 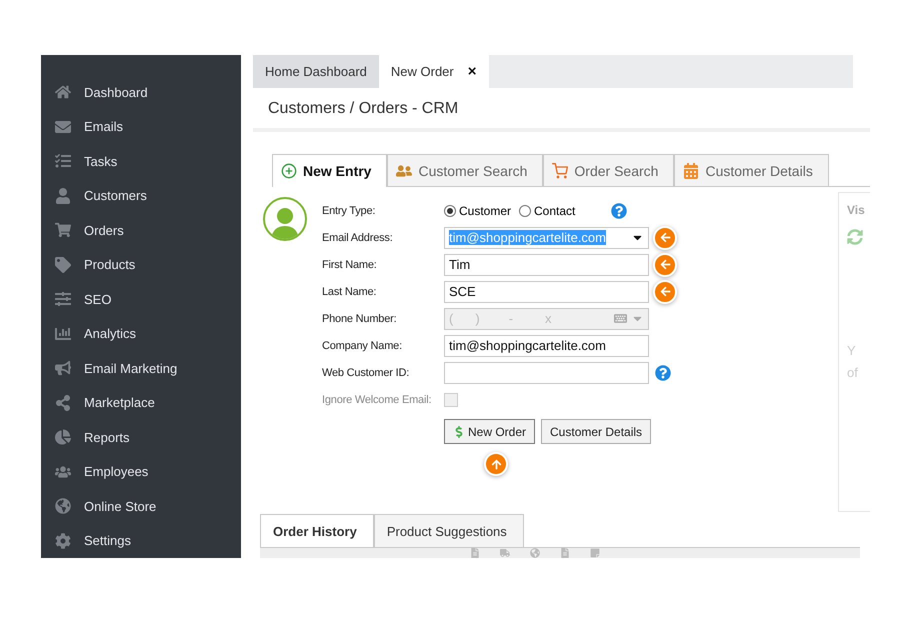 What do you see at coordinates (465, 170) in the screenshot?
I see `tab: Customer Search` at bounding box center [465, 170].